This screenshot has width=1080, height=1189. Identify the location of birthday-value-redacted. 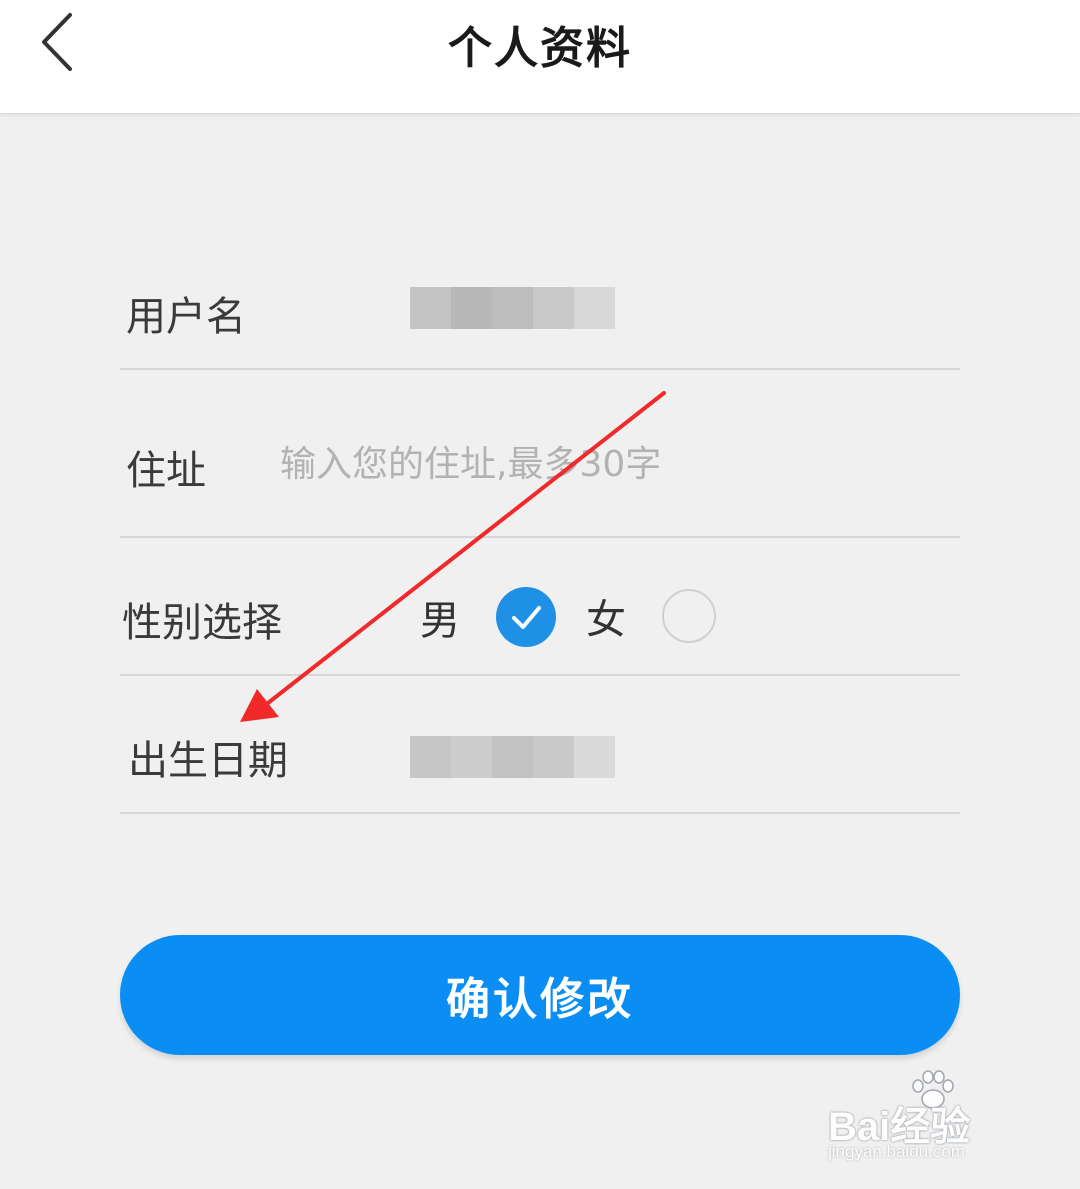
(512, 757).